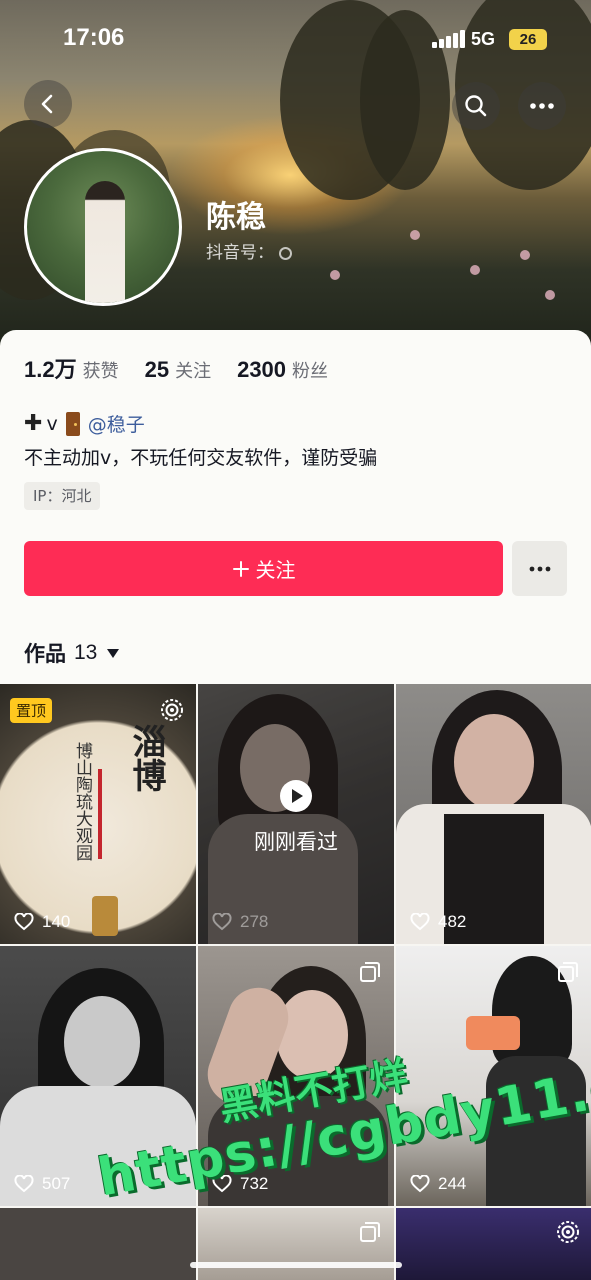 The image size is (591, 1280). I want to click on status-bar: 17:06 5G 26, so click(295, 40).